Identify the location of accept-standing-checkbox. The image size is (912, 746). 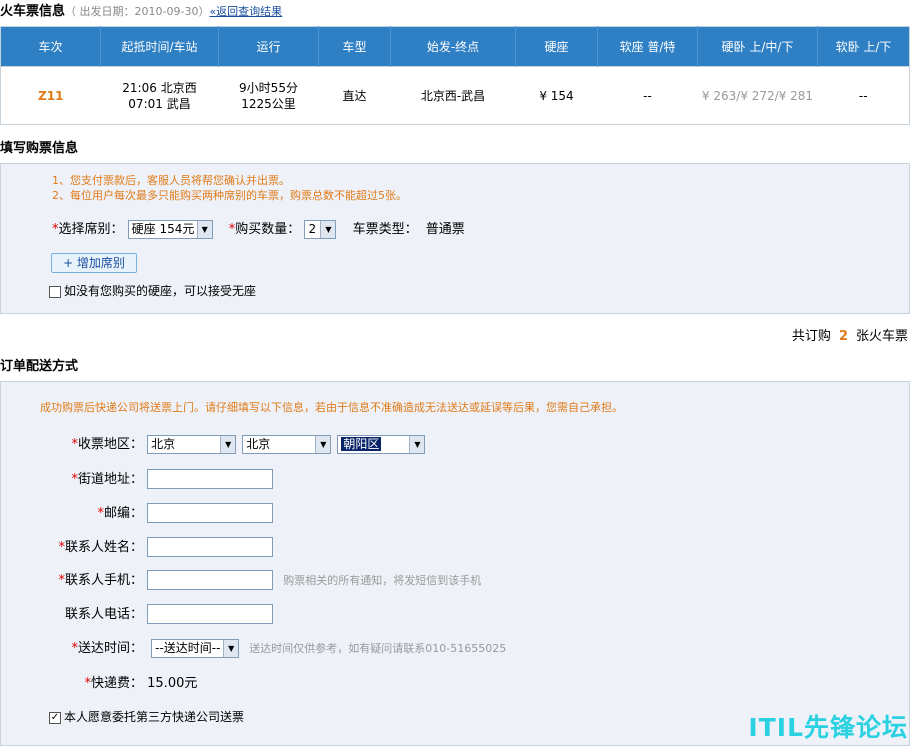
(55, 291).